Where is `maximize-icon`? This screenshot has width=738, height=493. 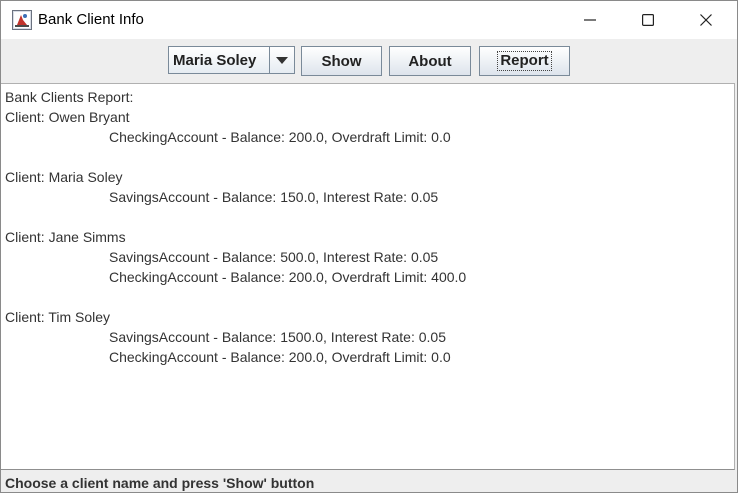
maximize-icon is located at coordinates (648, 20).